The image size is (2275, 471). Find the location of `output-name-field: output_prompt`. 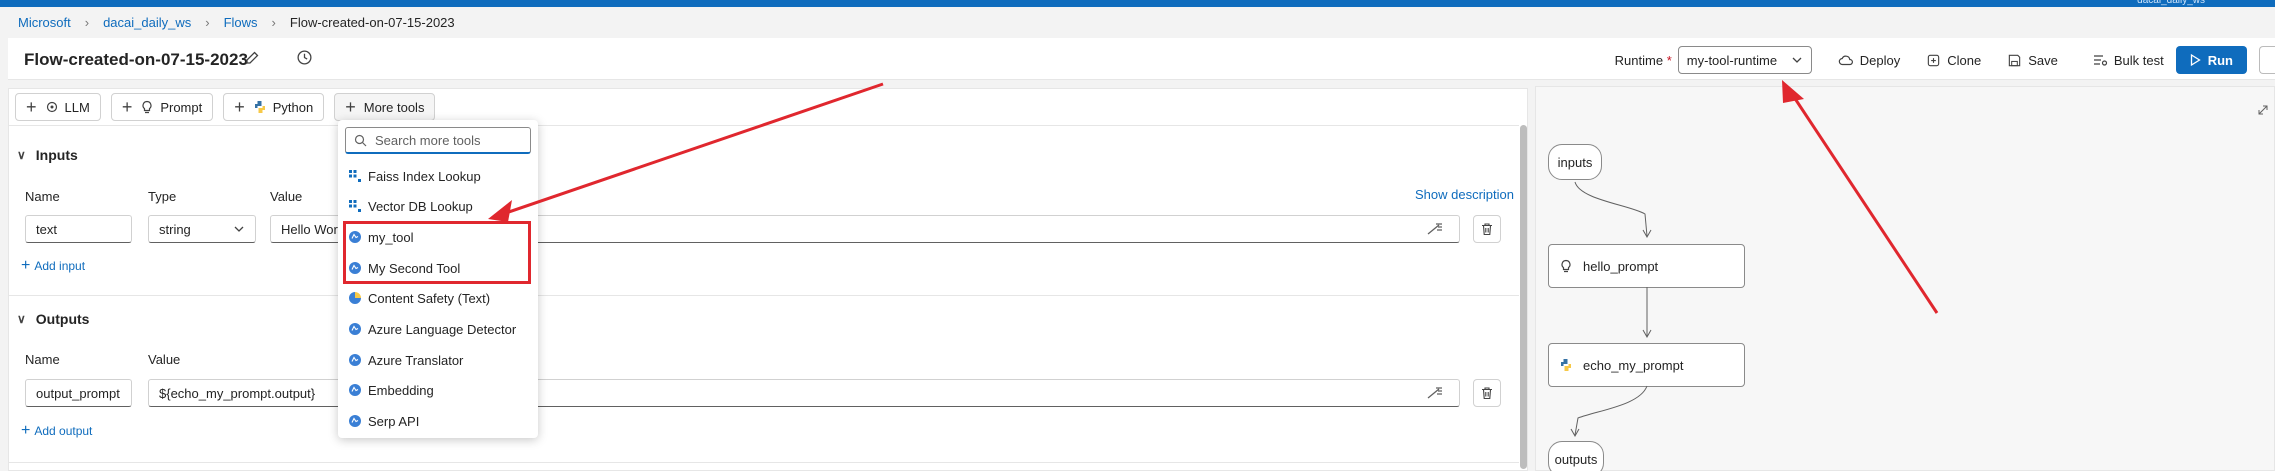

output-name-field: output_prompt is located at coordinates (78, 393).